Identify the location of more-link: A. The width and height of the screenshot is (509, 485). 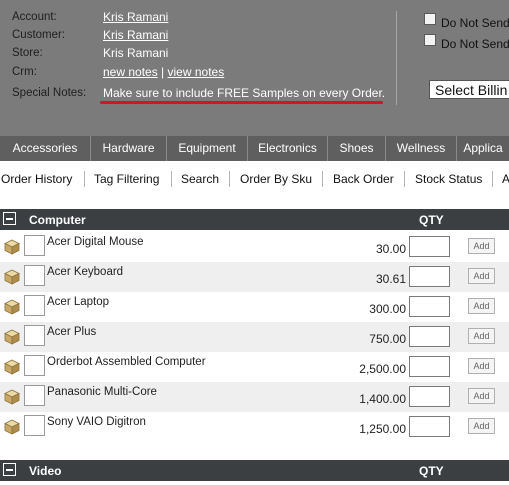
(505, 179).